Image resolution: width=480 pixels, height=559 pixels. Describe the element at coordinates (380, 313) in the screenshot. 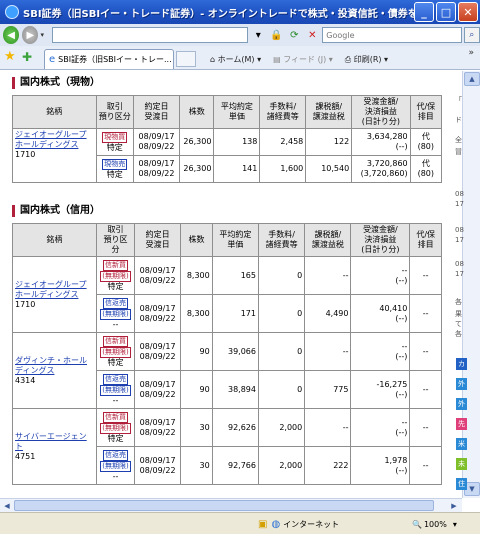

I see `amount-cell: 40,410 (--)` at that location.